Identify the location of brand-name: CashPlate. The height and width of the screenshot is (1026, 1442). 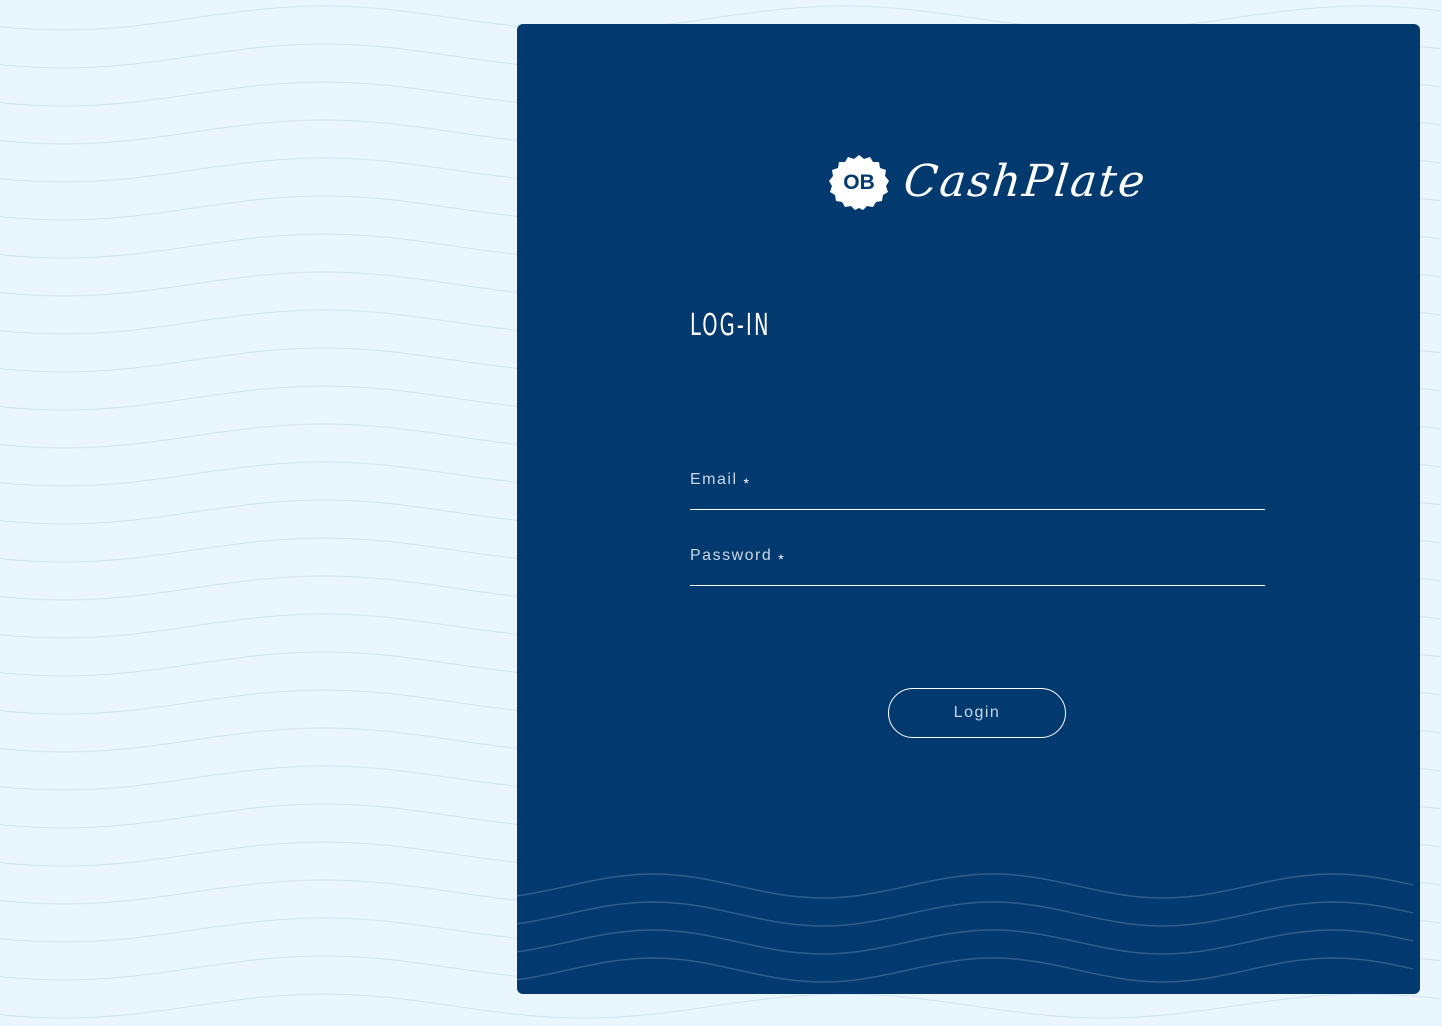
(1025, 181).